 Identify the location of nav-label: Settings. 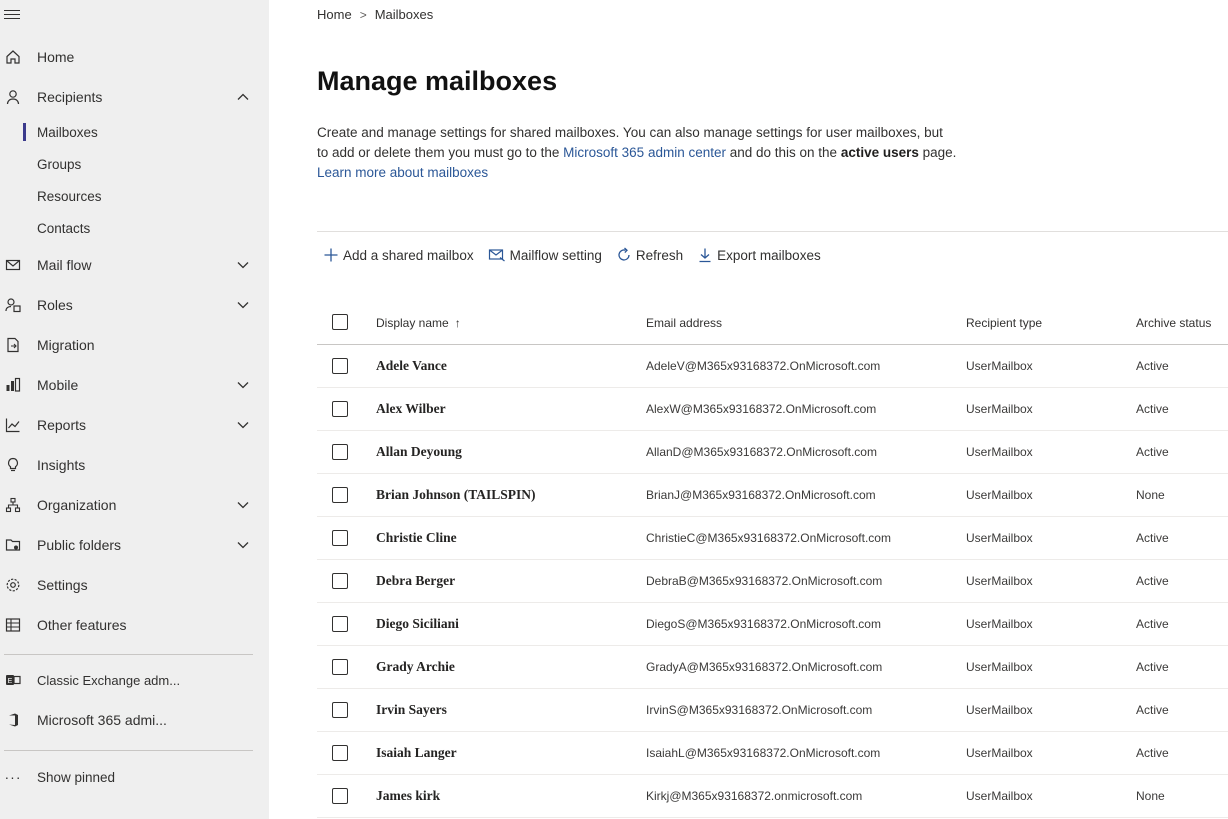
(62, 585).